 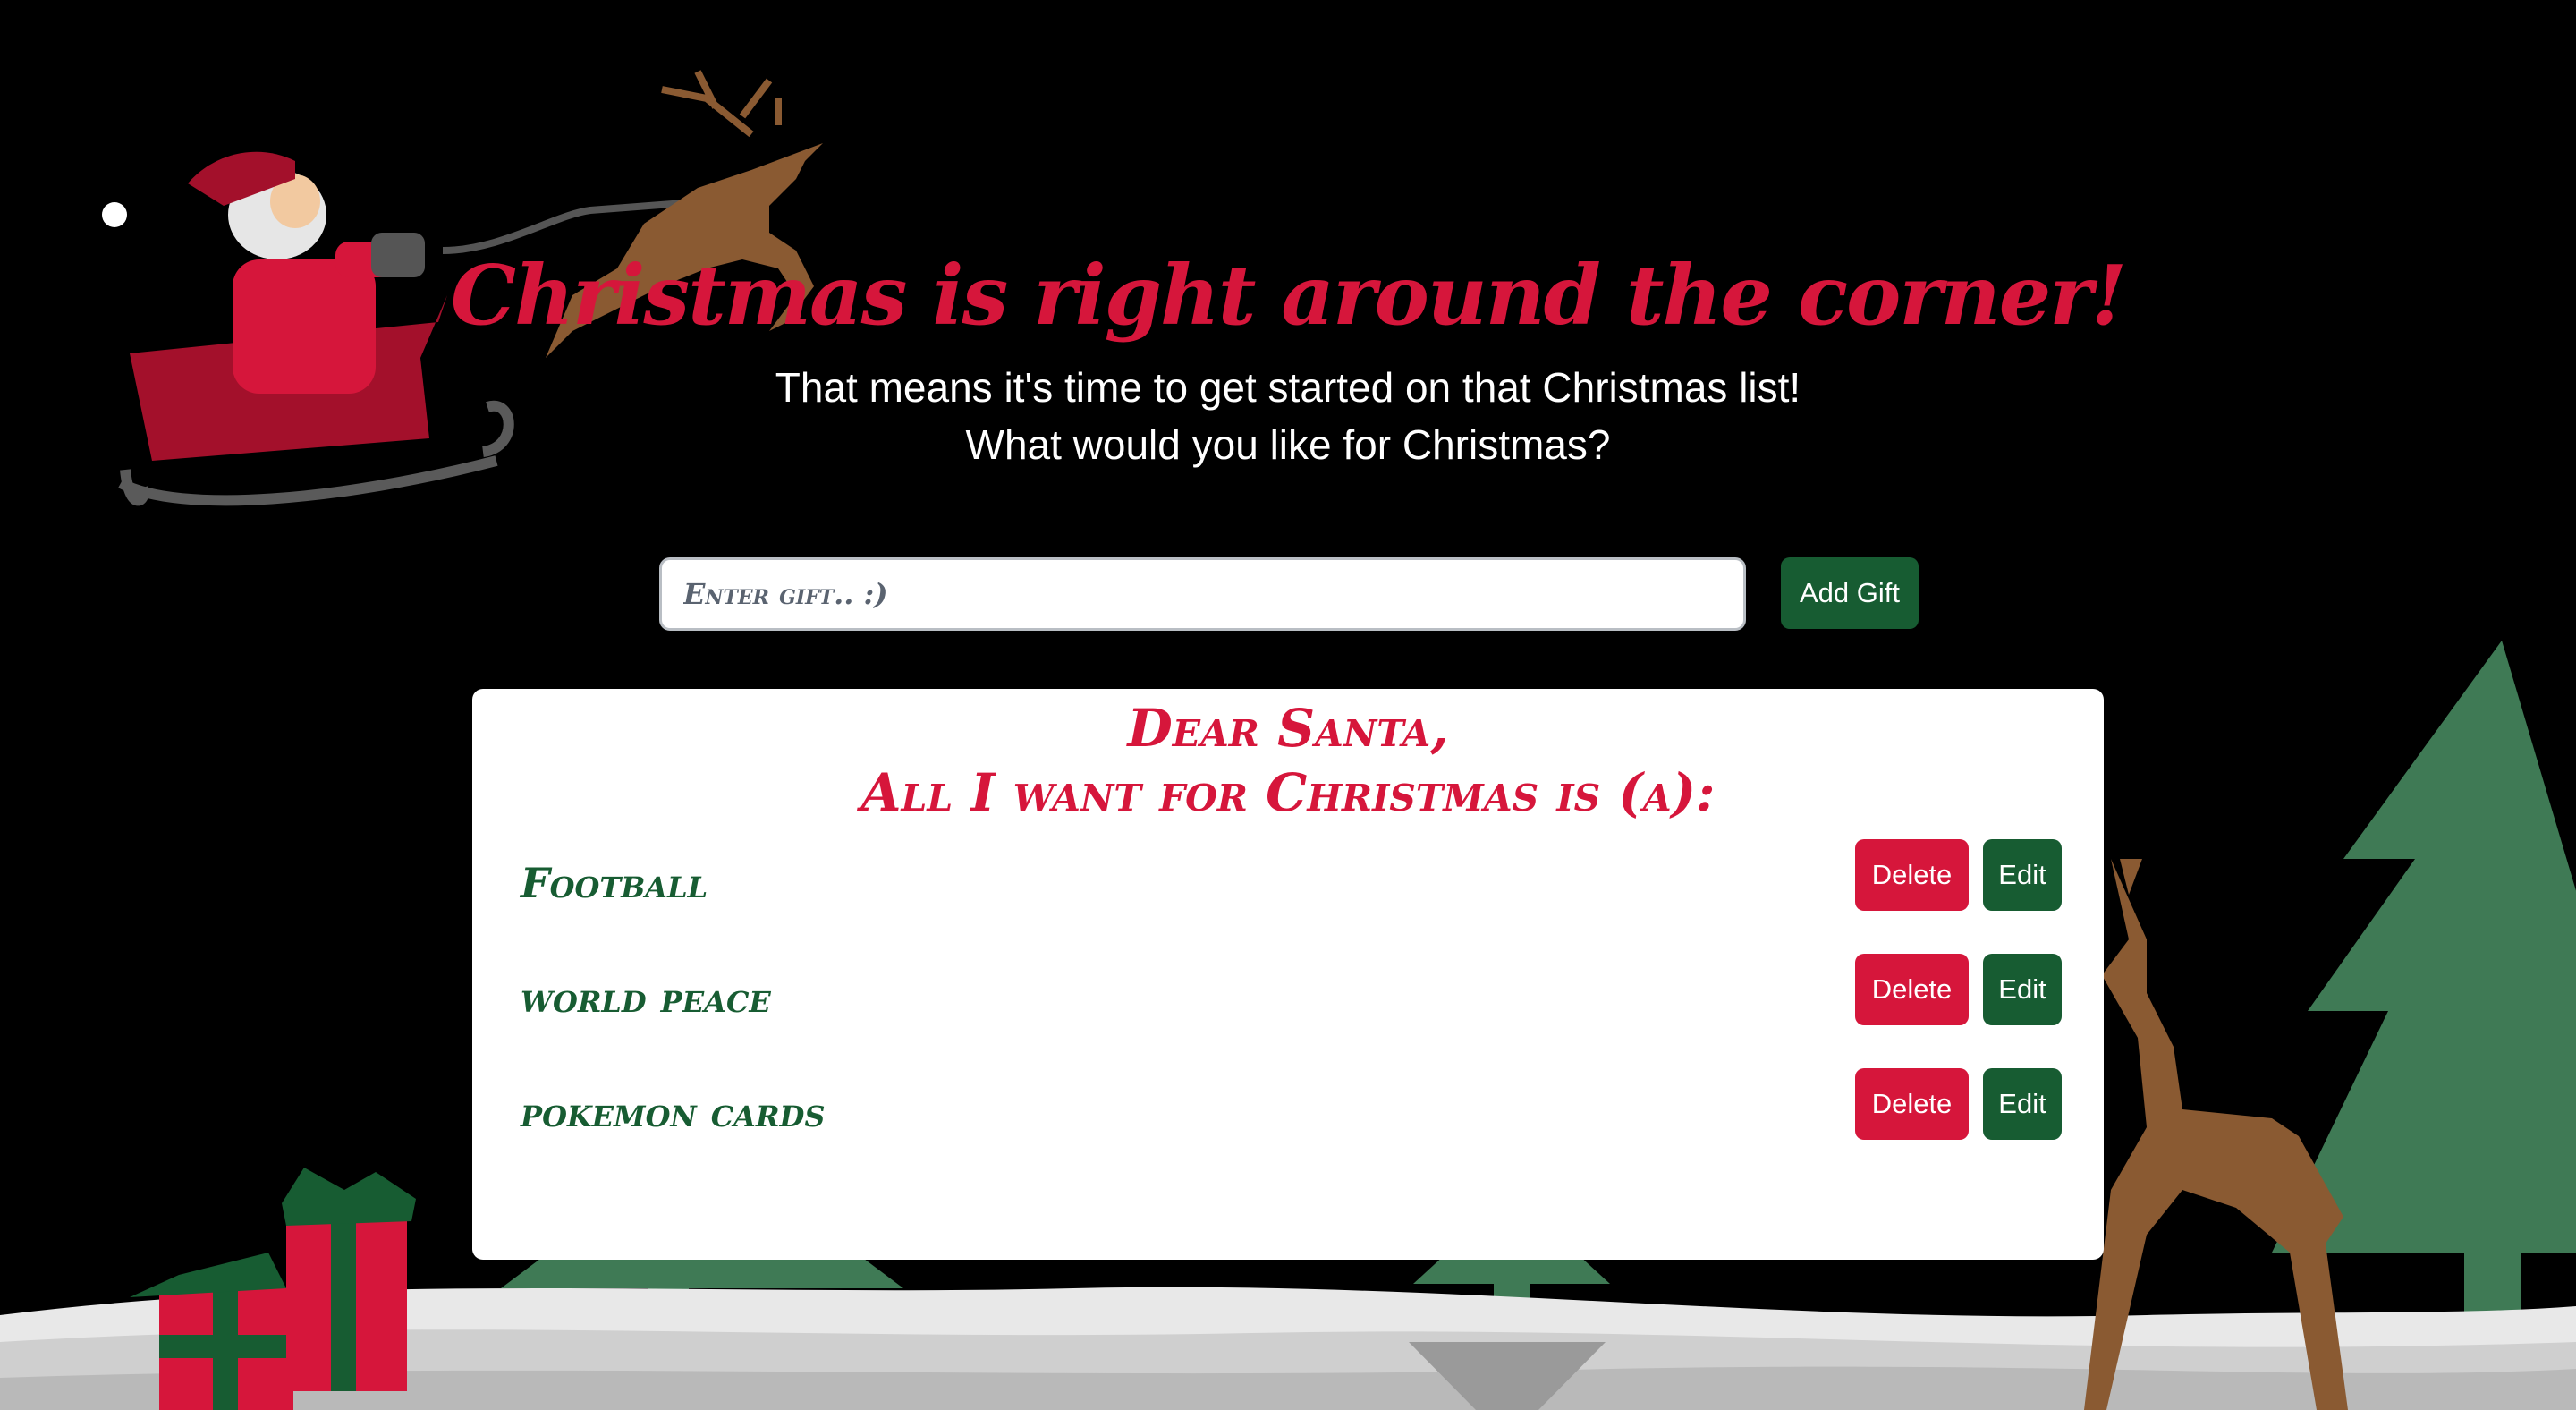 What do you see at coordinates (1288, 897) in the screenshot?
I see `gift-list-item: Football Delete Edit` at bounding box center [1288, 897].